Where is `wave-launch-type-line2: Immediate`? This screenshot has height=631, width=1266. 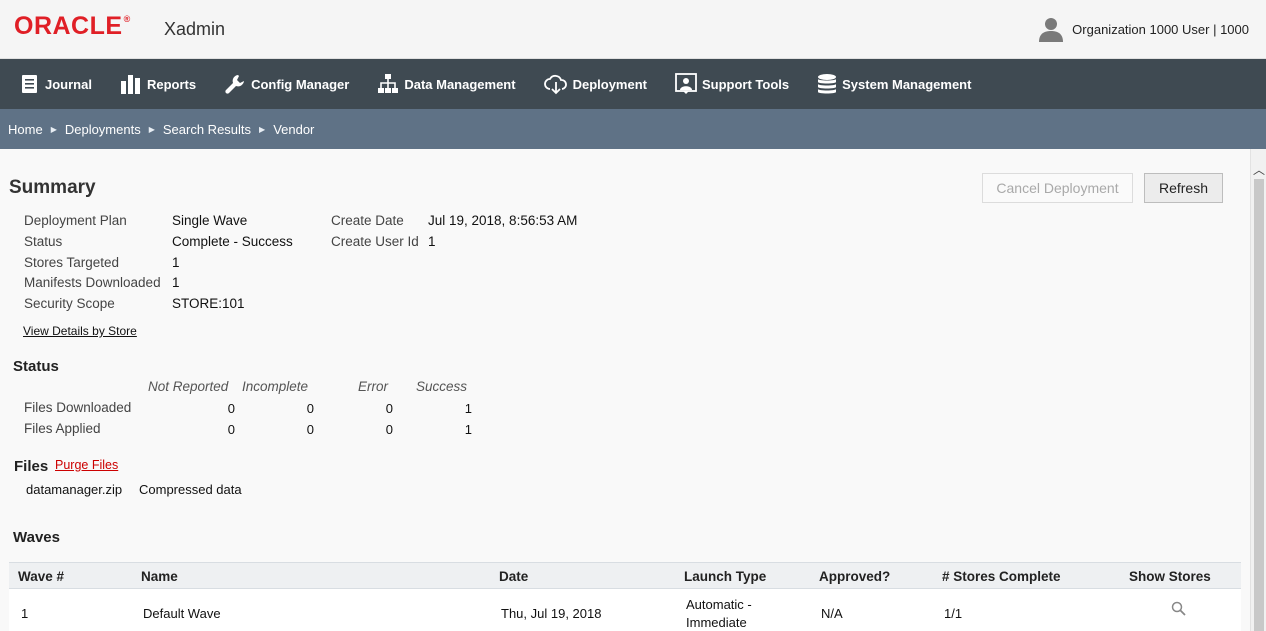
wave-launch-type-line2: Immediate is located at coordinates (716, 622).